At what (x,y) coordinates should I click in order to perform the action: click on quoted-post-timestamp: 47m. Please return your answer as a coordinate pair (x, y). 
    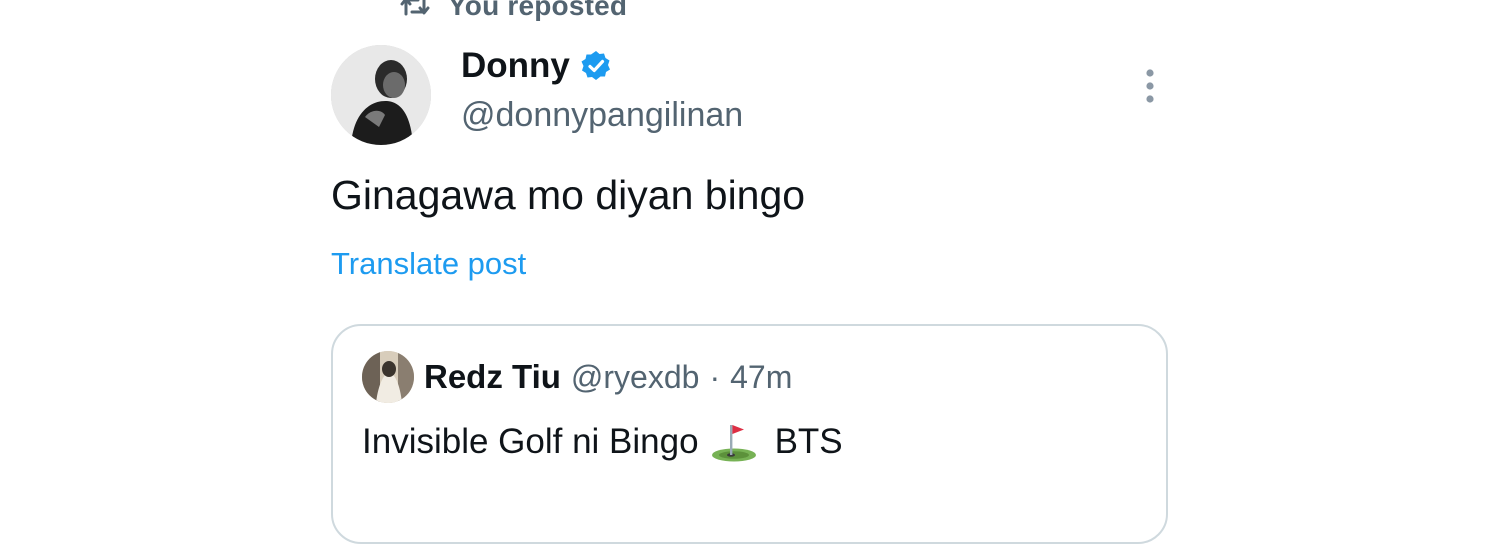
    Looking at the image, I should click on (761, 377).